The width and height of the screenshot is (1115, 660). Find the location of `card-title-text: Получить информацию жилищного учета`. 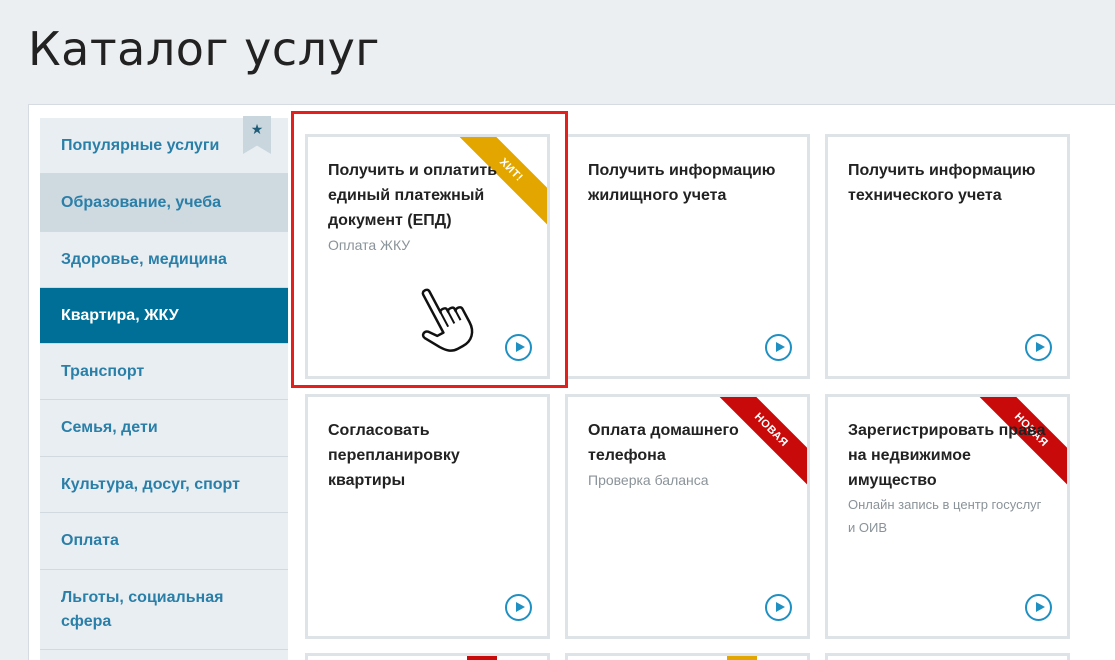

card-title-text: Получить информацию жилищного учета is located at coordinates (682, 183).